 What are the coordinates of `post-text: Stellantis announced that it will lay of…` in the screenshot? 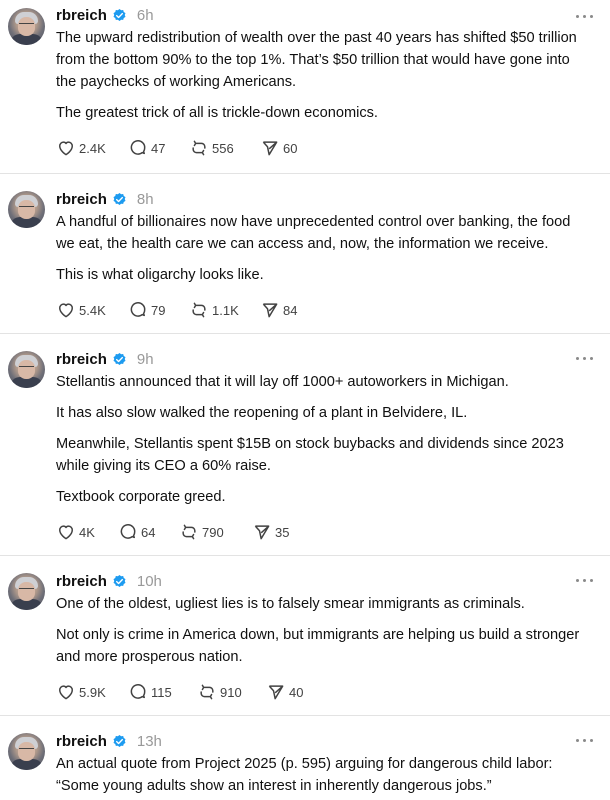 It's located at (282, 382).